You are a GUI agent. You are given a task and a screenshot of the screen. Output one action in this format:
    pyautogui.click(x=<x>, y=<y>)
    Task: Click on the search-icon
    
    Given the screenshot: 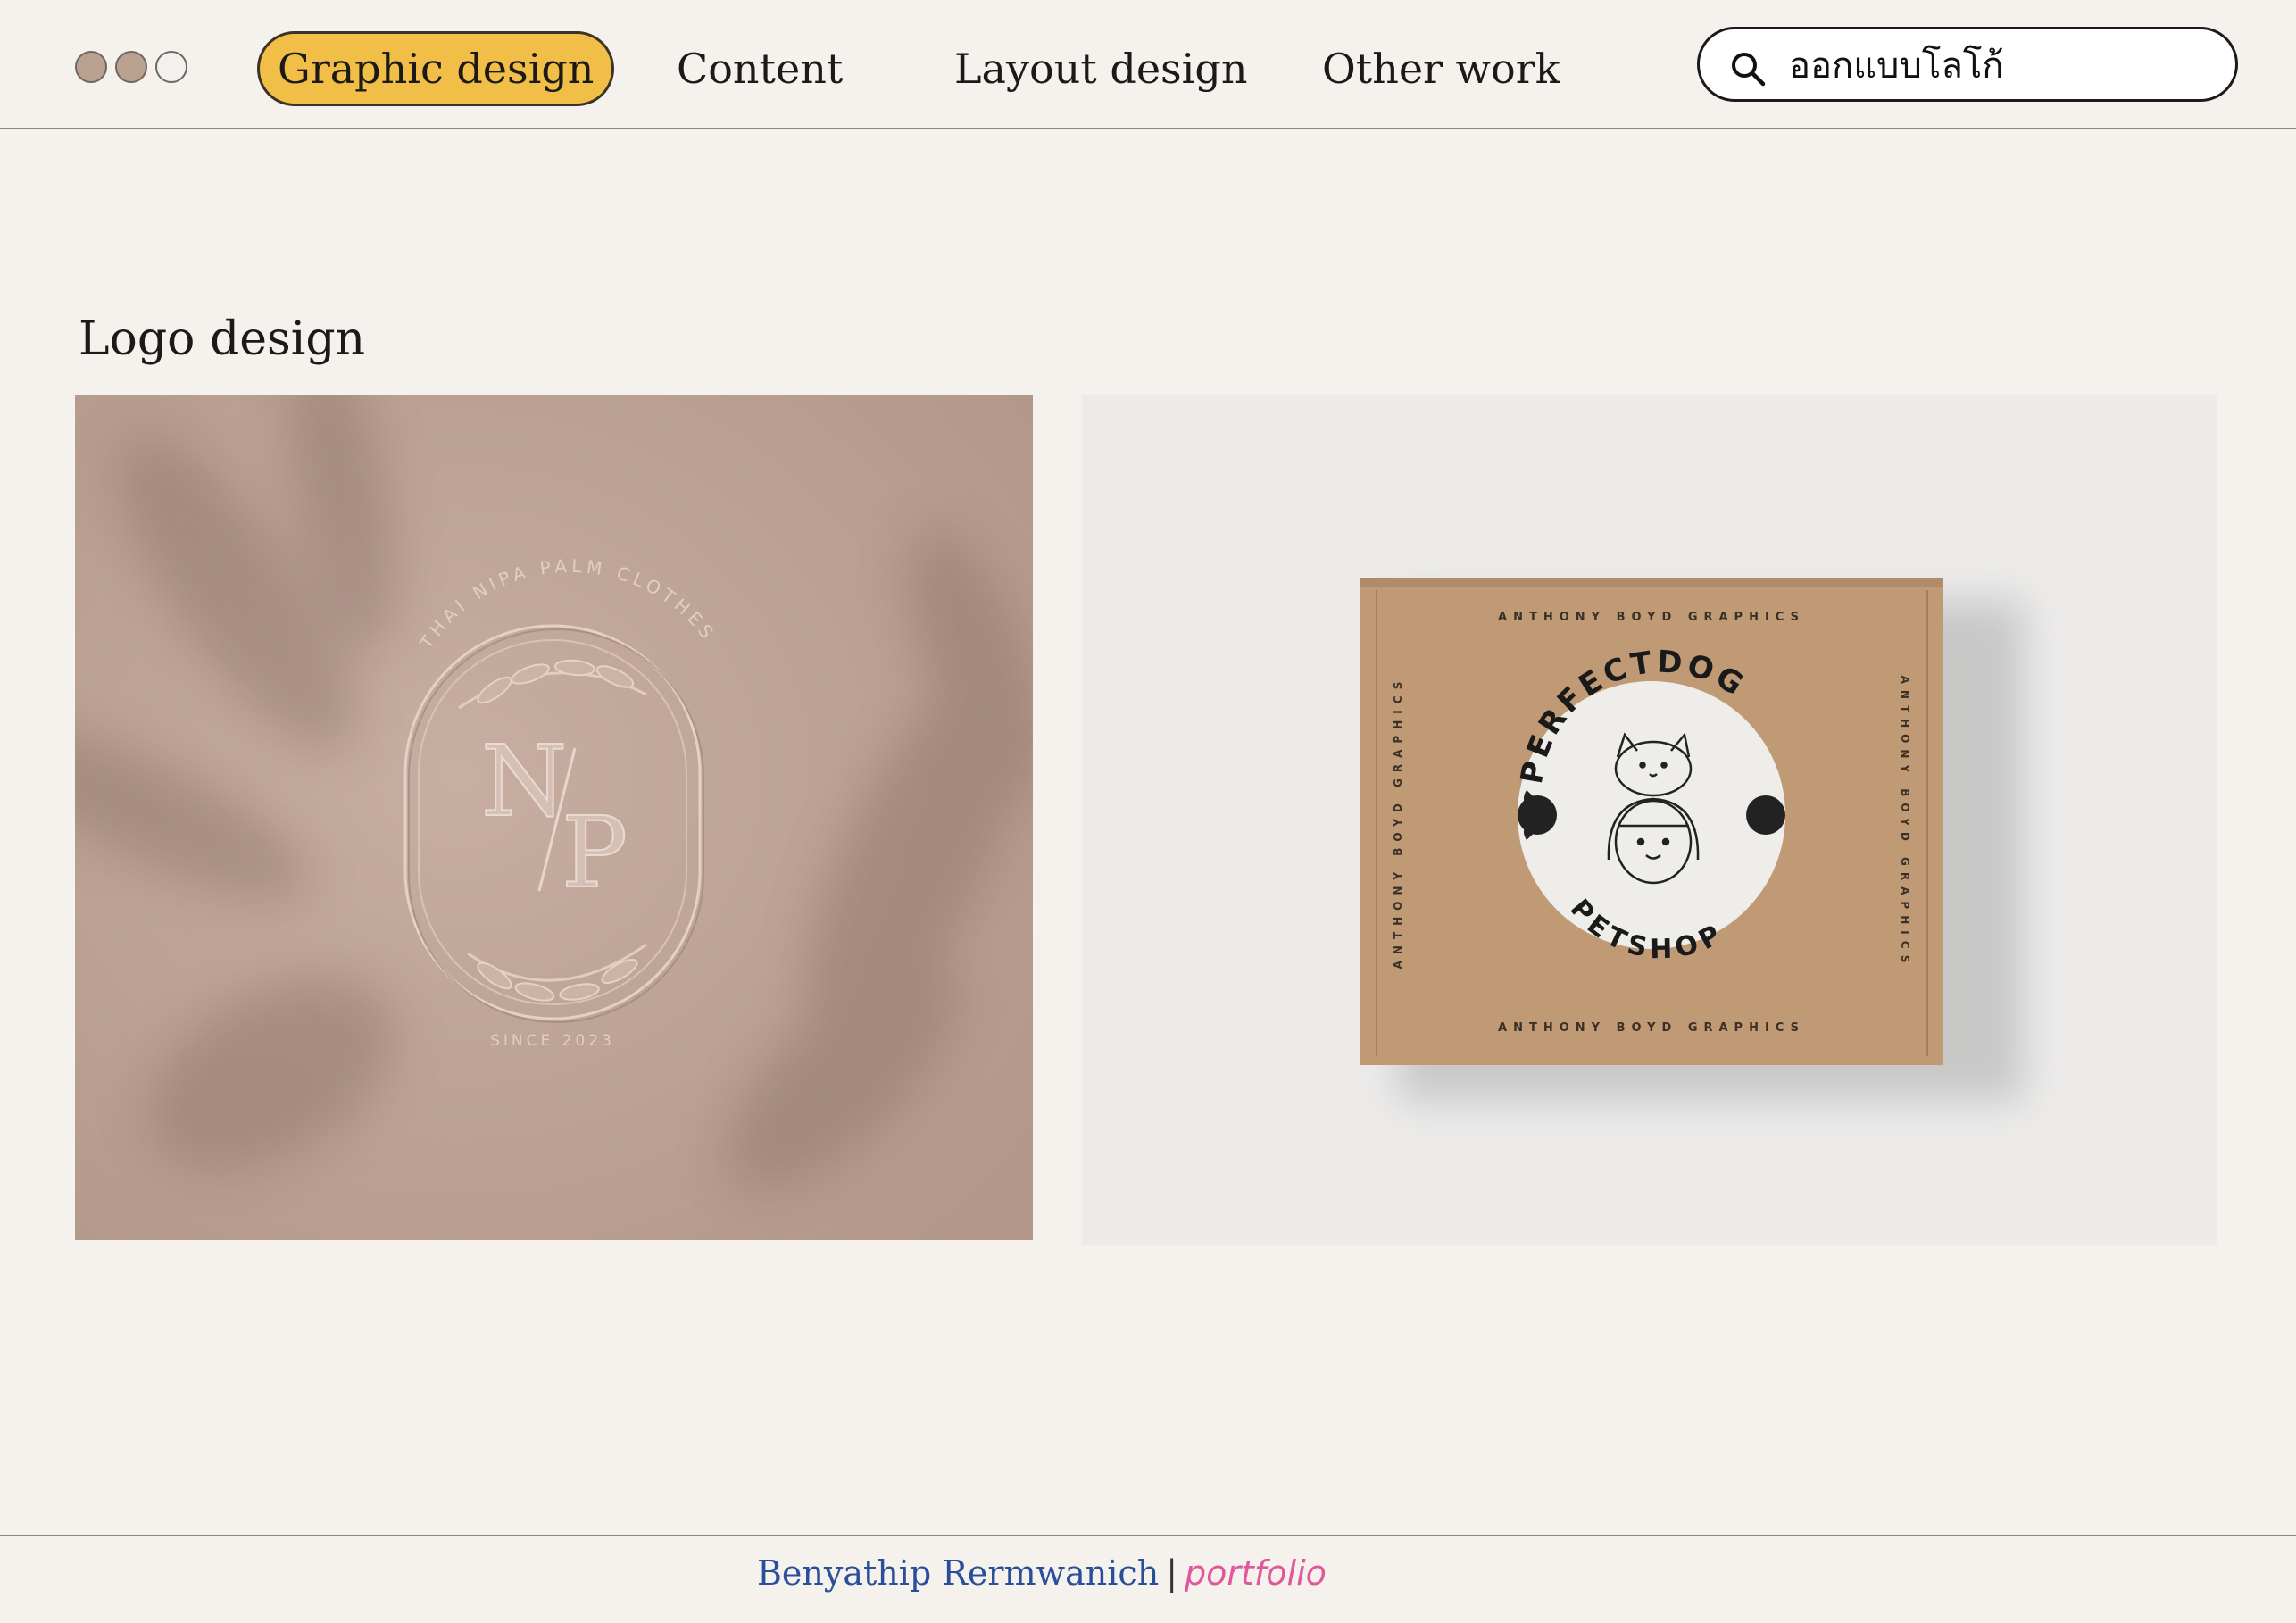 What is the action you would take?
    pyautogui.click(x=1748, y=68)
    